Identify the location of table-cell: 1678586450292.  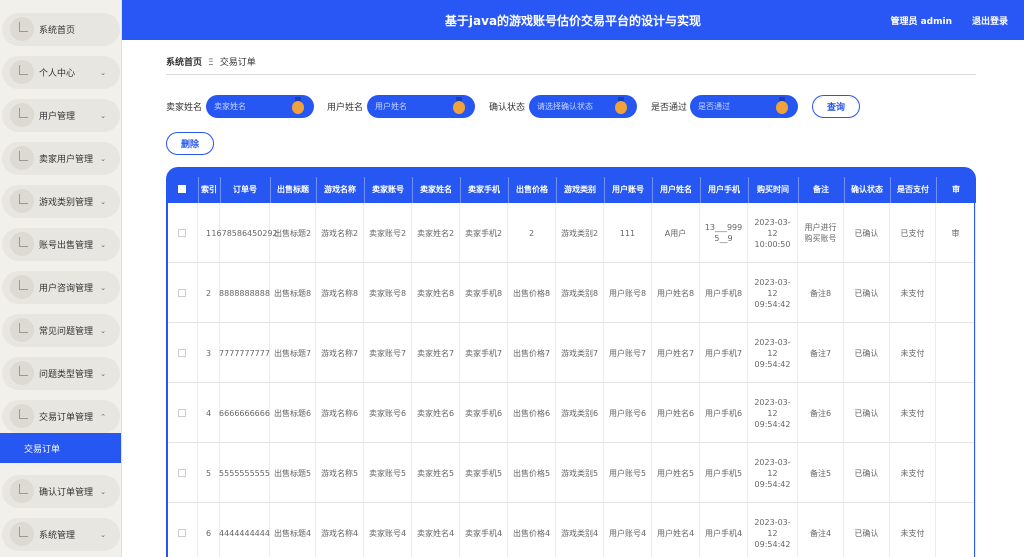
(244, 233).